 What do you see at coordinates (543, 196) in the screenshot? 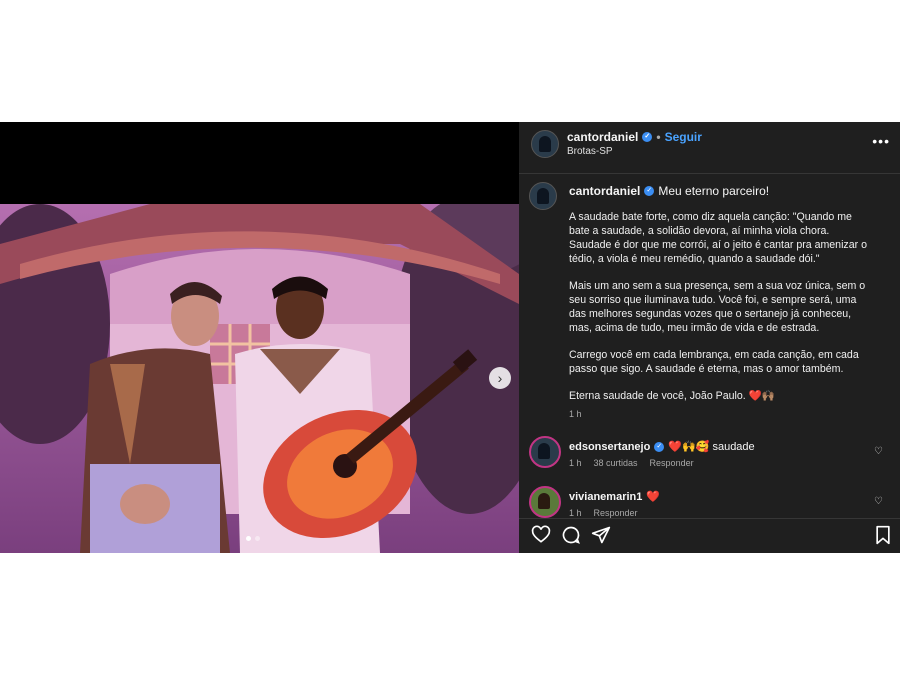
I see `caption-avatar` at bounding box center [543, 196].